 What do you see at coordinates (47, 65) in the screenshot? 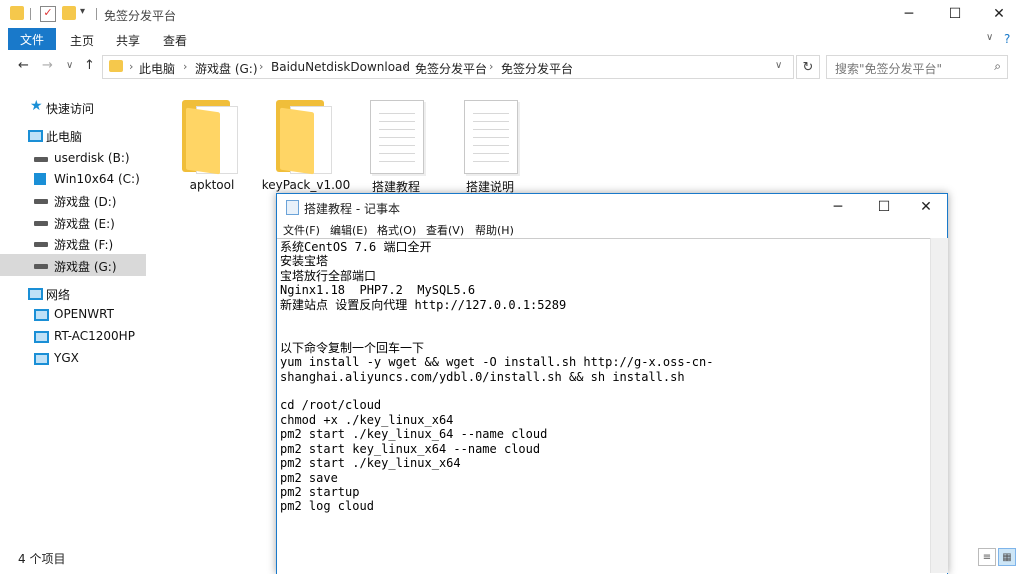
I see `forward-arrow-icon: →` at bounding box center [47, 65].